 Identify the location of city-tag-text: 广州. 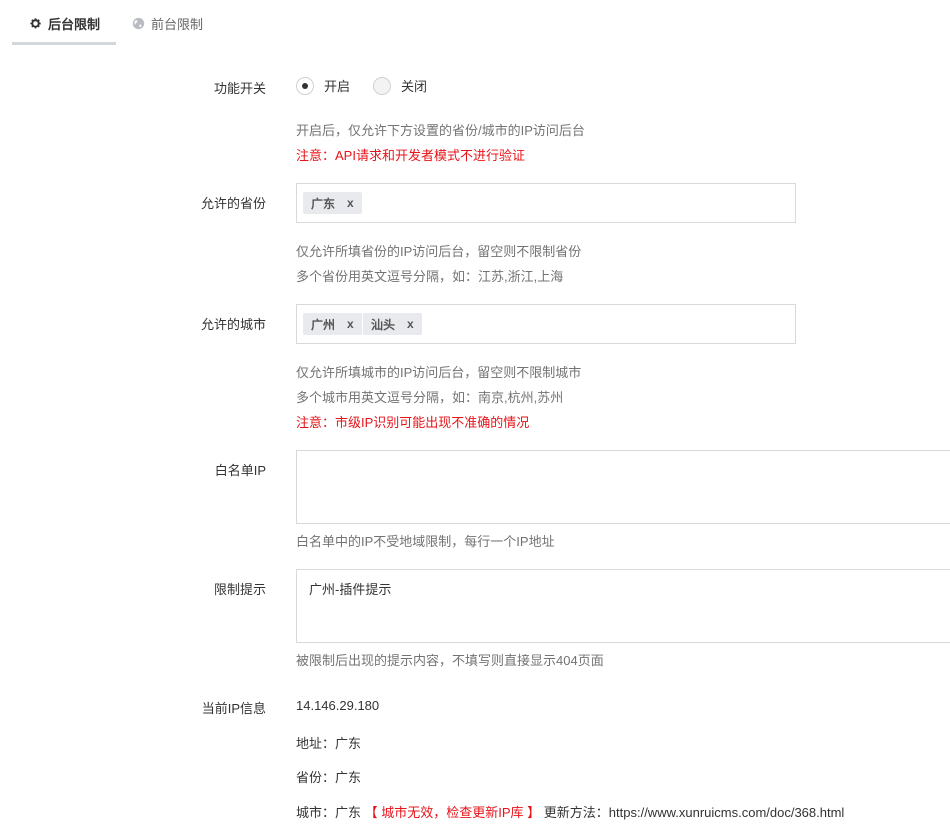
(323, 324).